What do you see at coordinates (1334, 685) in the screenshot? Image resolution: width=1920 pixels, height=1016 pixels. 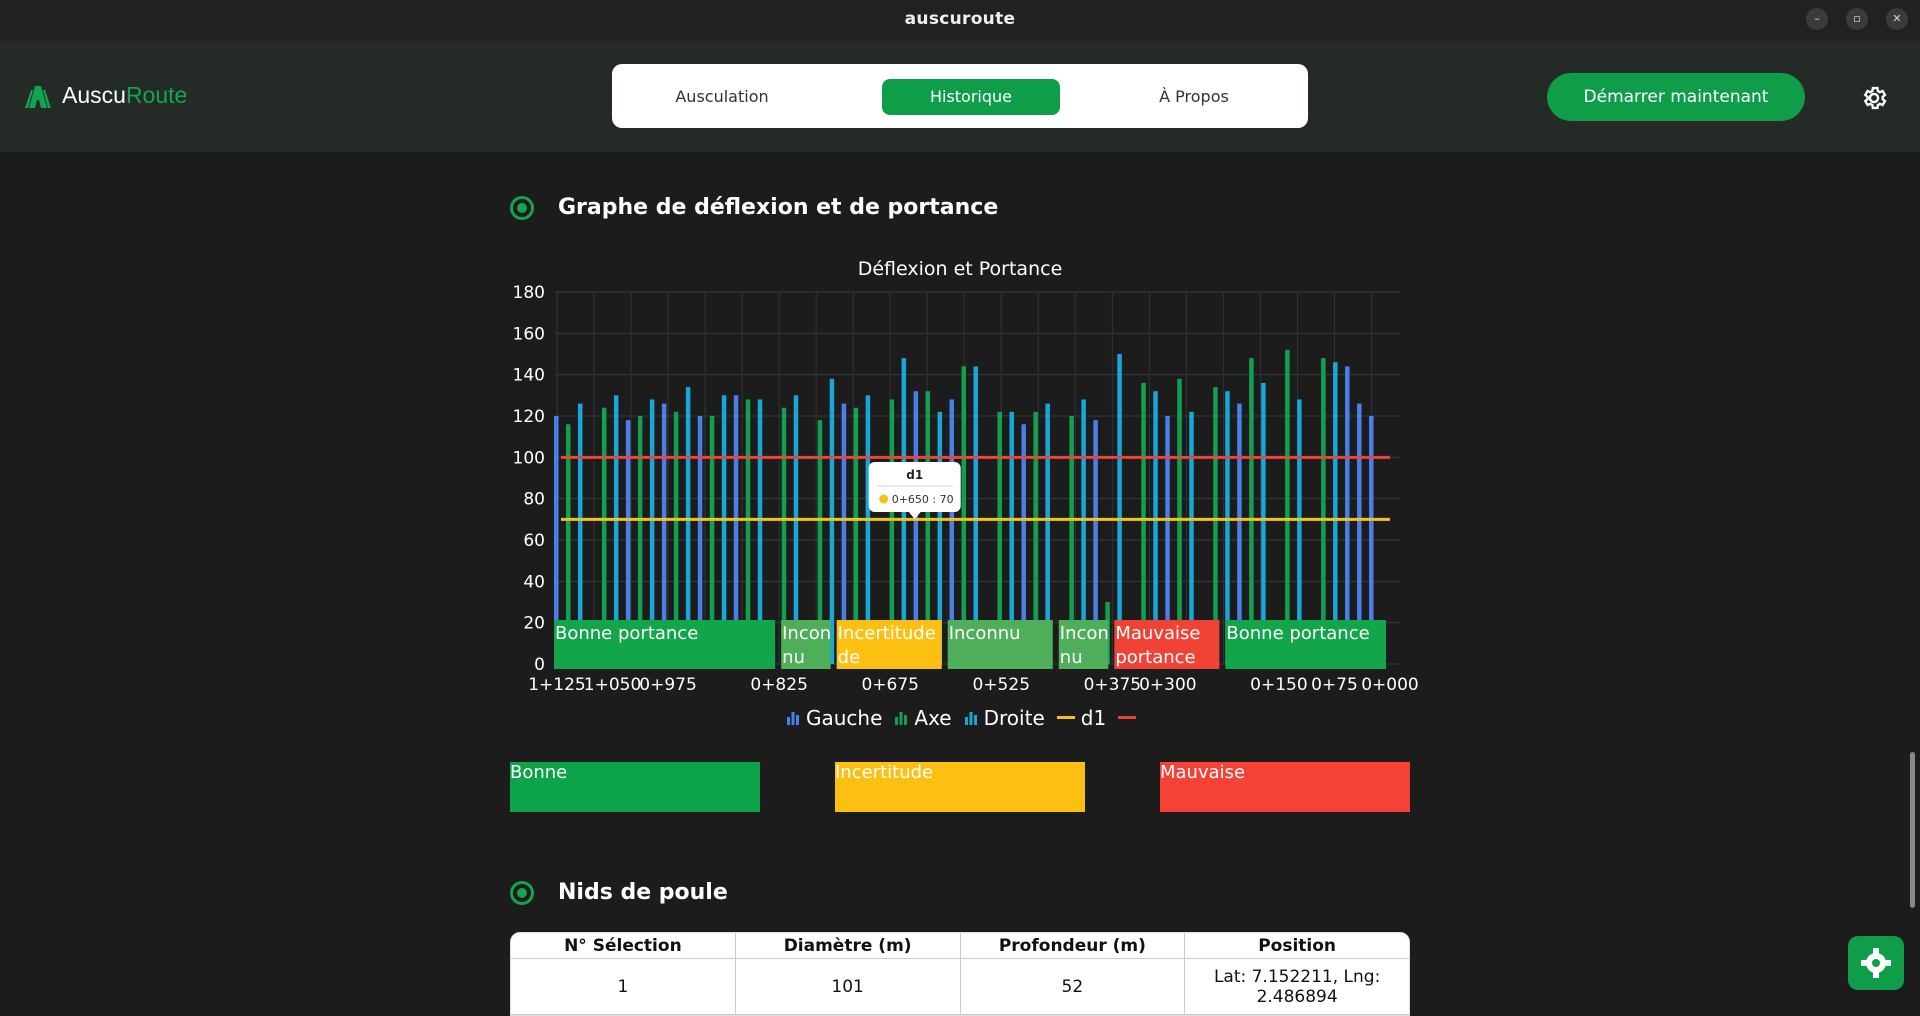 I see `x-tick-label: 0+75` at bounding box center [1334, 685].